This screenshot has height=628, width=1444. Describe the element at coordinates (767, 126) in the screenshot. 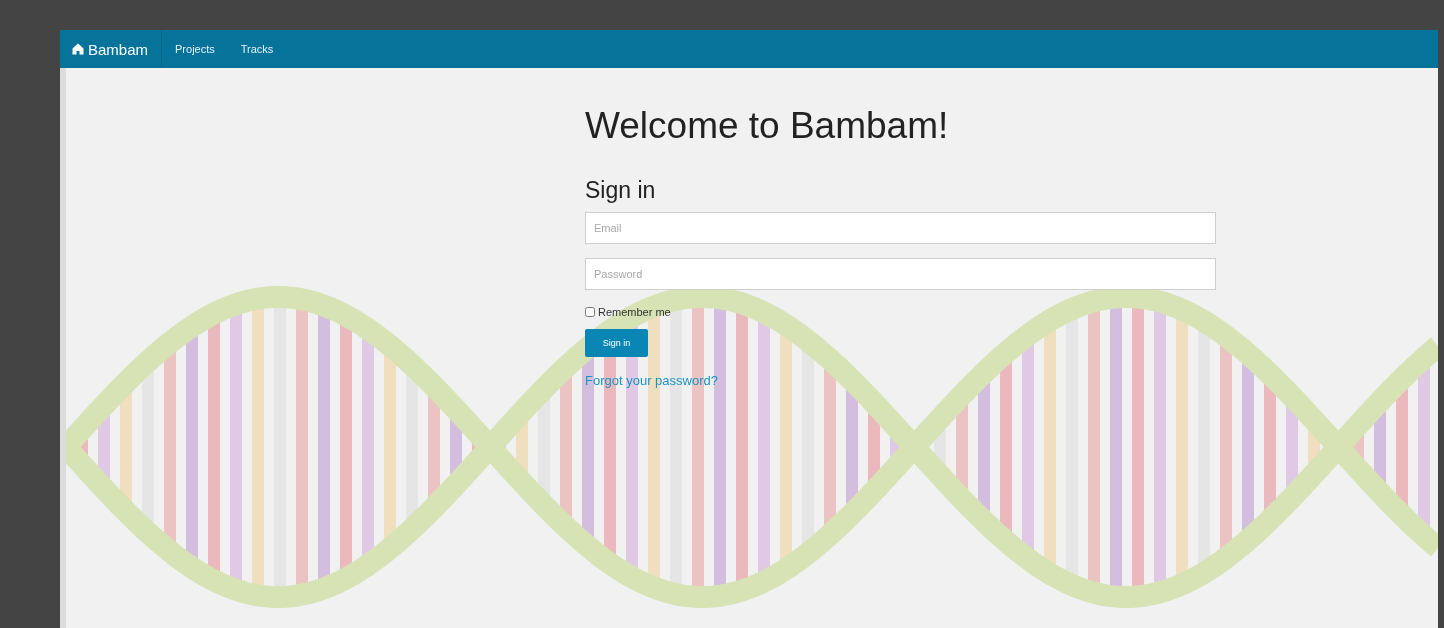

I see `page-heading: Welcome to Bambam!` at that location.